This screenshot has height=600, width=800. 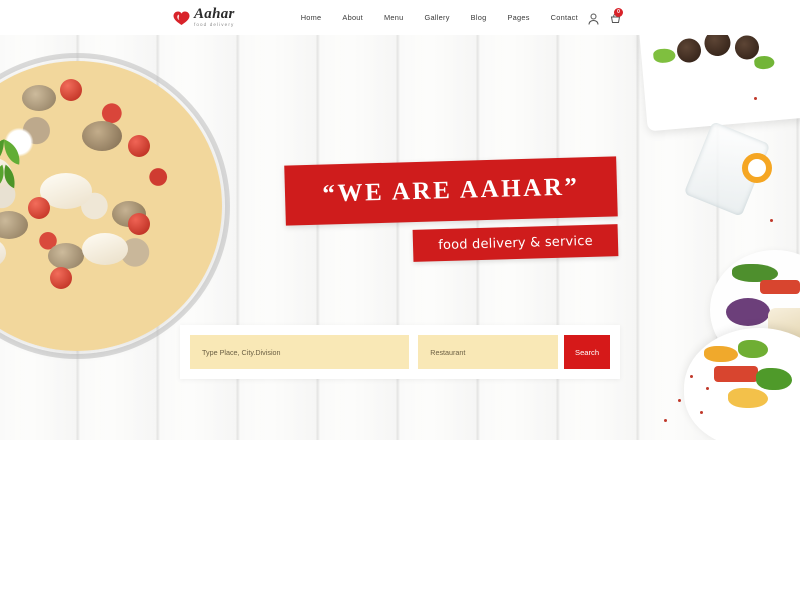 What do you see at coordinates (214, 14) in the screenshot?
I see `logo-name: Aahar` at bounding box center [214, 14].